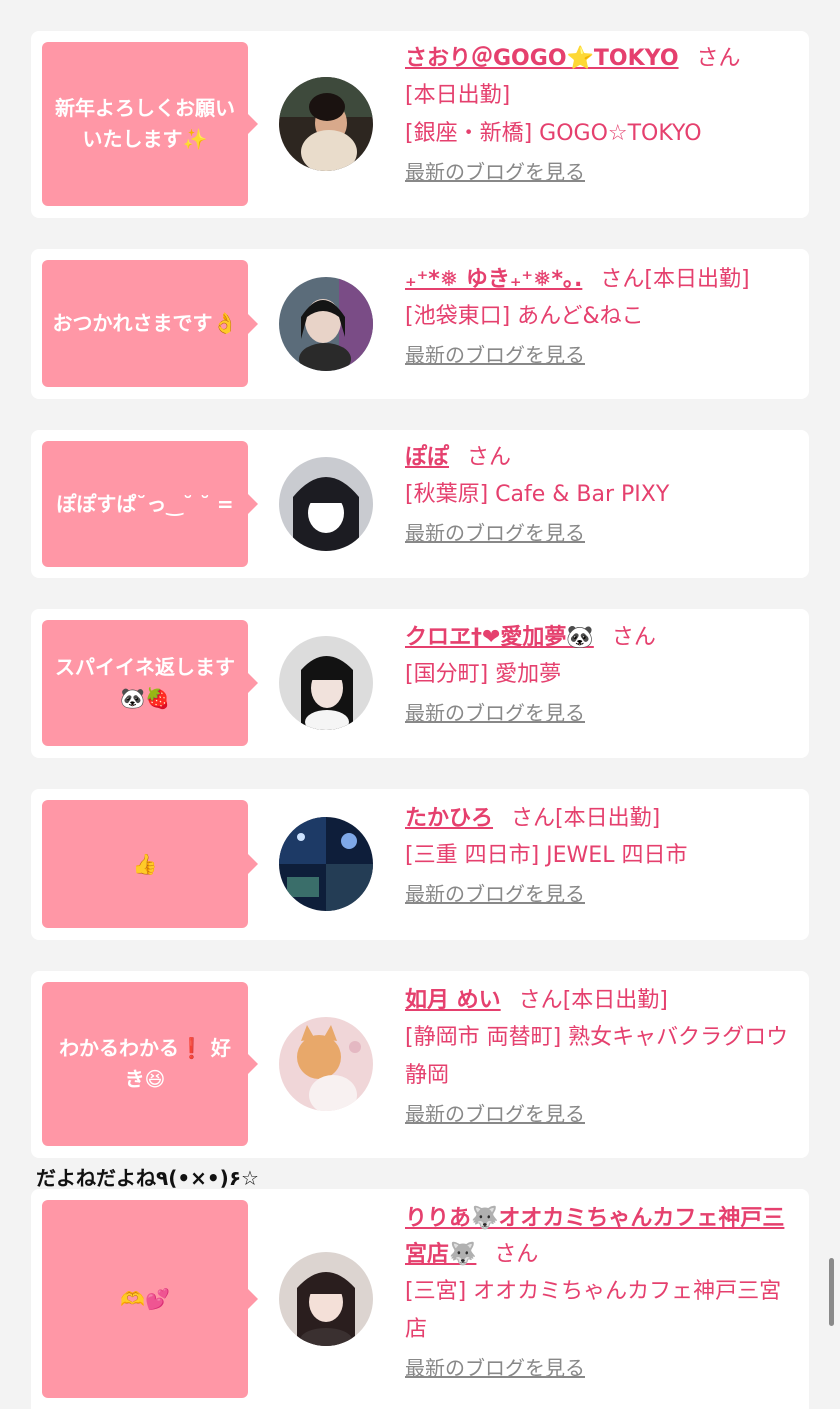  I want to click on store-info: [三重 四日市] JEWEL 四日市, so click(546, 855).